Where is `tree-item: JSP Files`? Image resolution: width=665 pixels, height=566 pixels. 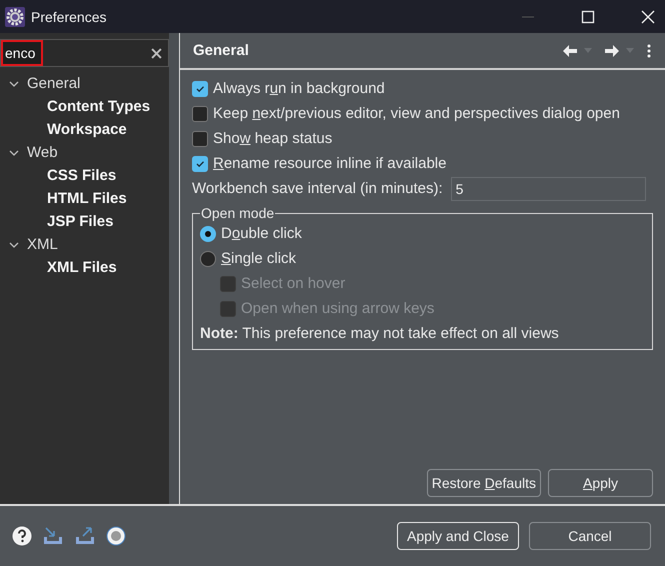
tree-item: JSP Files is located at coordinates (80, 221).